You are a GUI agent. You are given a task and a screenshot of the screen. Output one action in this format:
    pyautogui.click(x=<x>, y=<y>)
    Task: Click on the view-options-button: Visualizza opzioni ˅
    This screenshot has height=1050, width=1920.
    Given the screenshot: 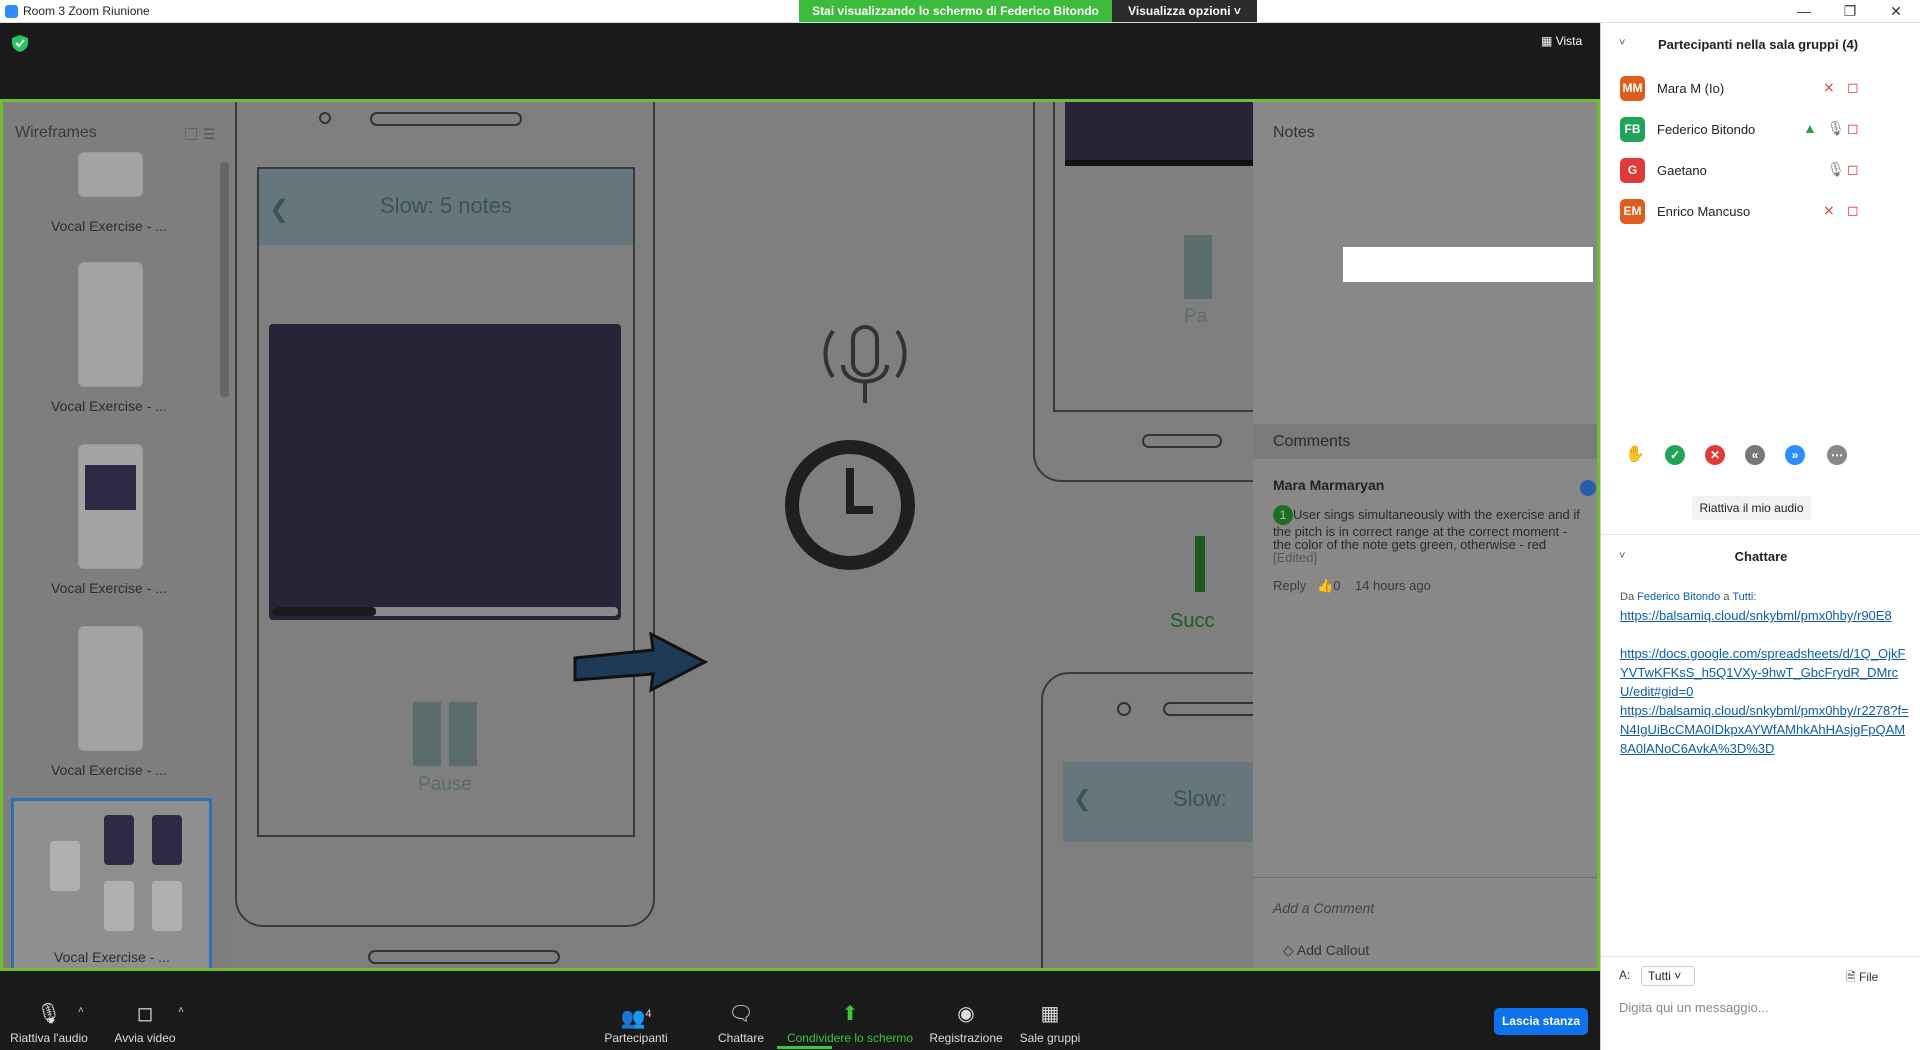 What is the action you would take?
    pyautogui.click(x=1184, y=11)
    